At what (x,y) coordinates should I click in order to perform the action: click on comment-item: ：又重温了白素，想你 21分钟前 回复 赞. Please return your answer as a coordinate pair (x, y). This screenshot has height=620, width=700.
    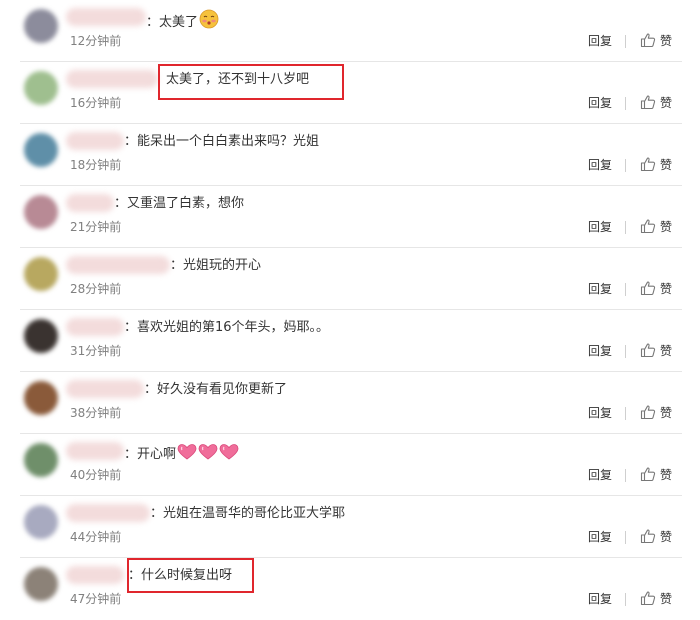
    Looking at the image, I should click on (350, 217).